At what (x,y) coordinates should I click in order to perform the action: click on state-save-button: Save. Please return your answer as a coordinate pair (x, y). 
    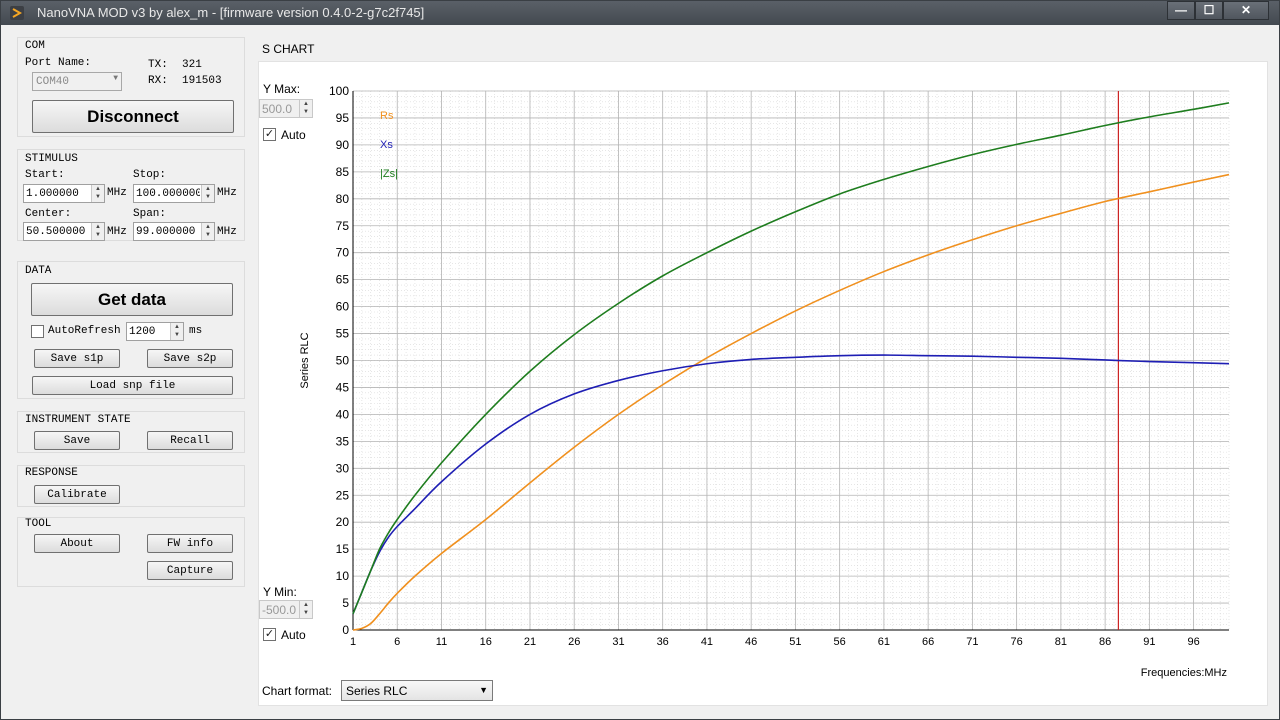
    Looking at the image, I should click on (77, 440).